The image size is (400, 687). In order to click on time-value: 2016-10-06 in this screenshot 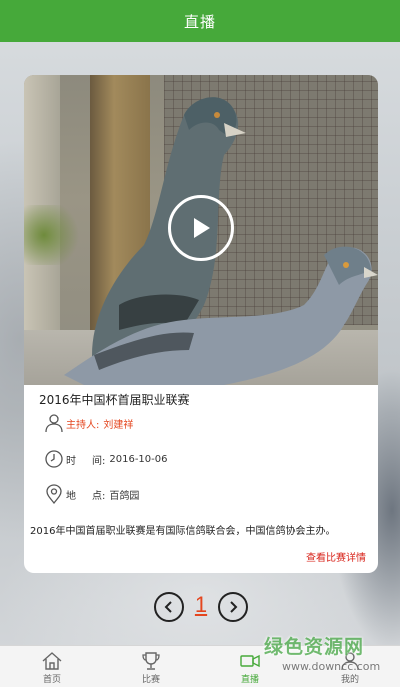, I will do `click(138, 459)`.